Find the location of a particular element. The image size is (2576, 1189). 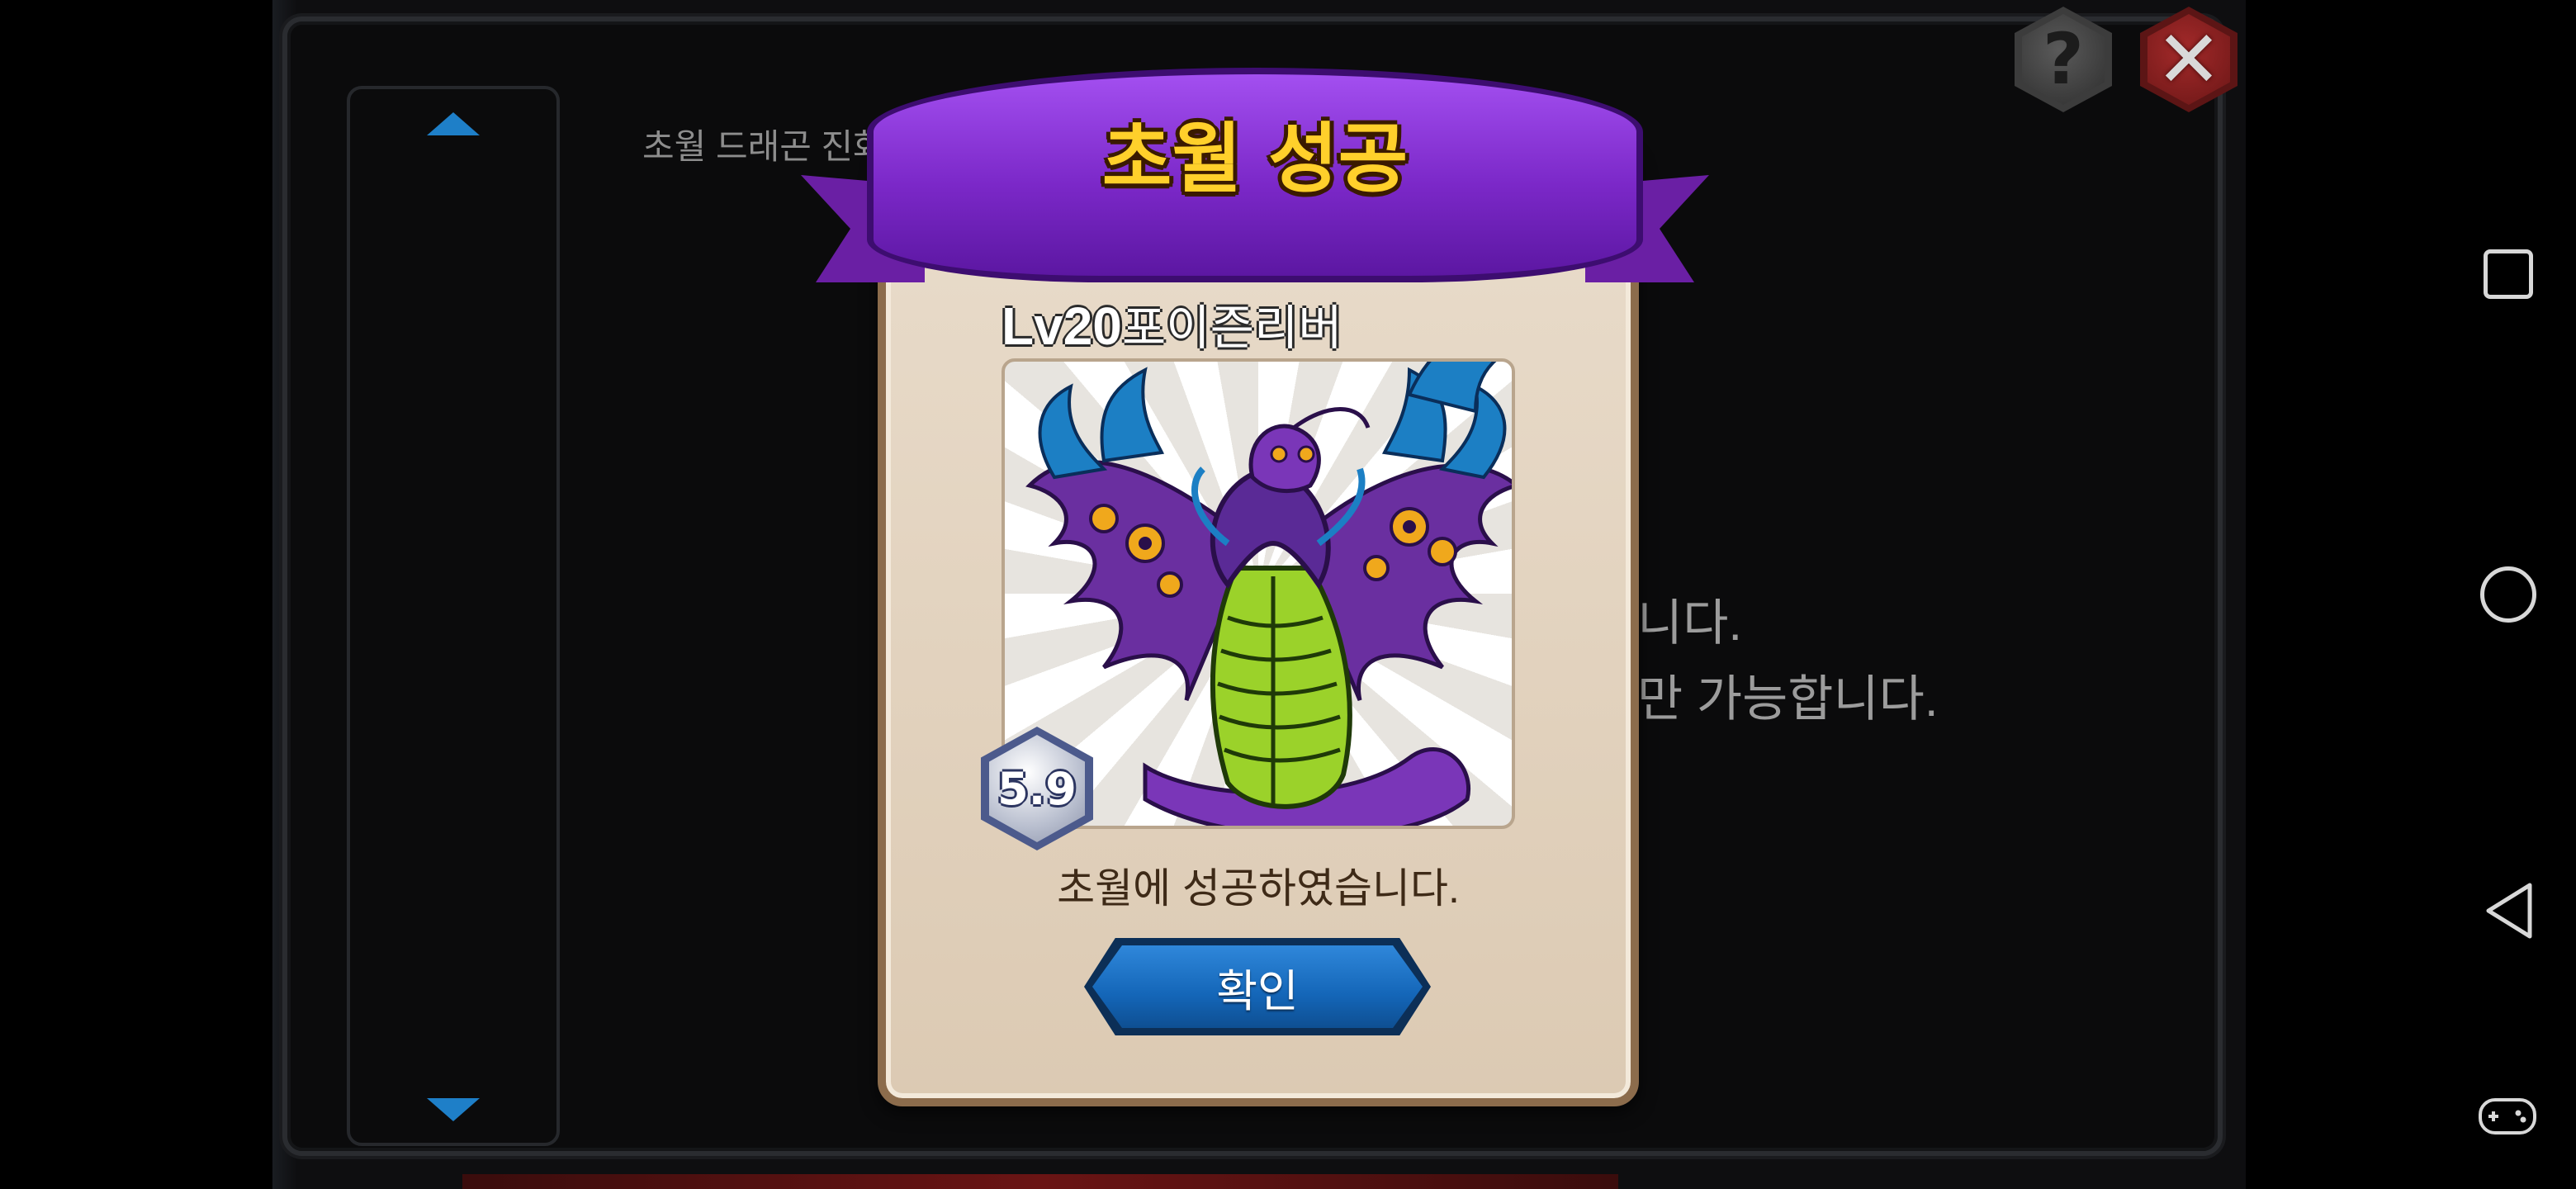

success-message: 초월에 성공하였습니다. is located at coordinates (1258, 888).